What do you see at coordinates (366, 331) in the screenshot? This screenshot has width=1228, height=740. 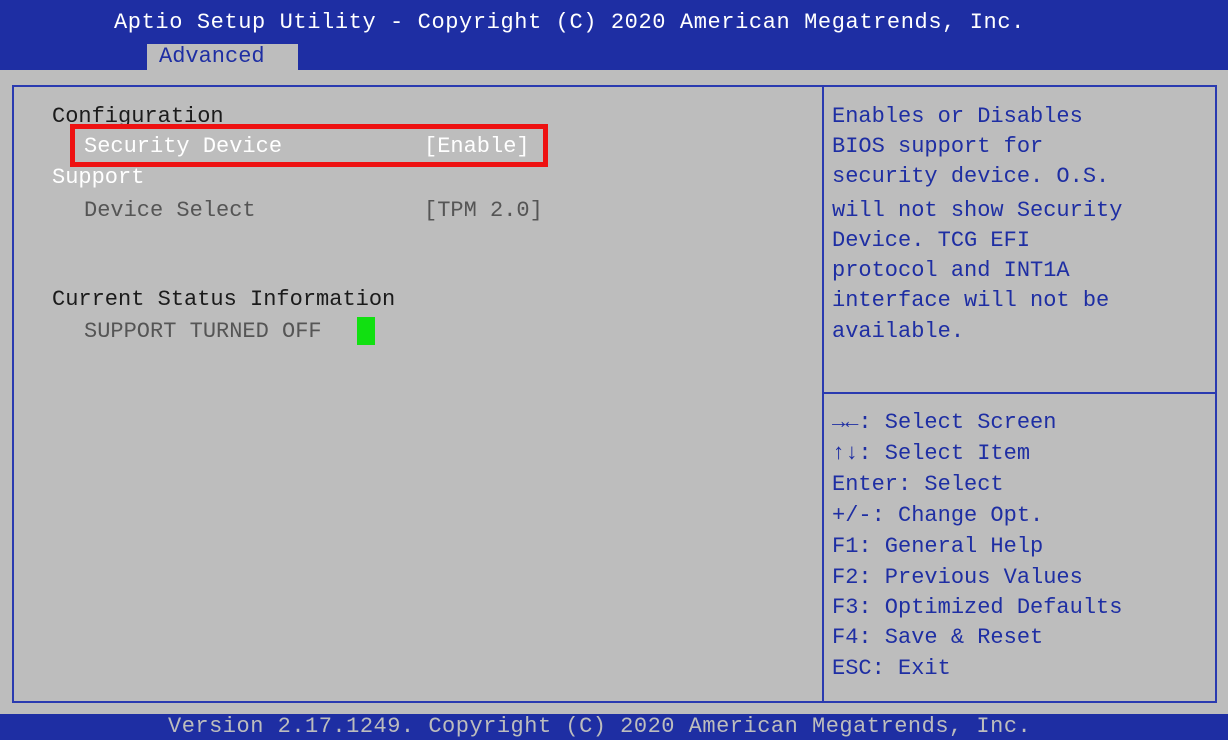 I see `text-cursor` at bounding box center [366, 331].